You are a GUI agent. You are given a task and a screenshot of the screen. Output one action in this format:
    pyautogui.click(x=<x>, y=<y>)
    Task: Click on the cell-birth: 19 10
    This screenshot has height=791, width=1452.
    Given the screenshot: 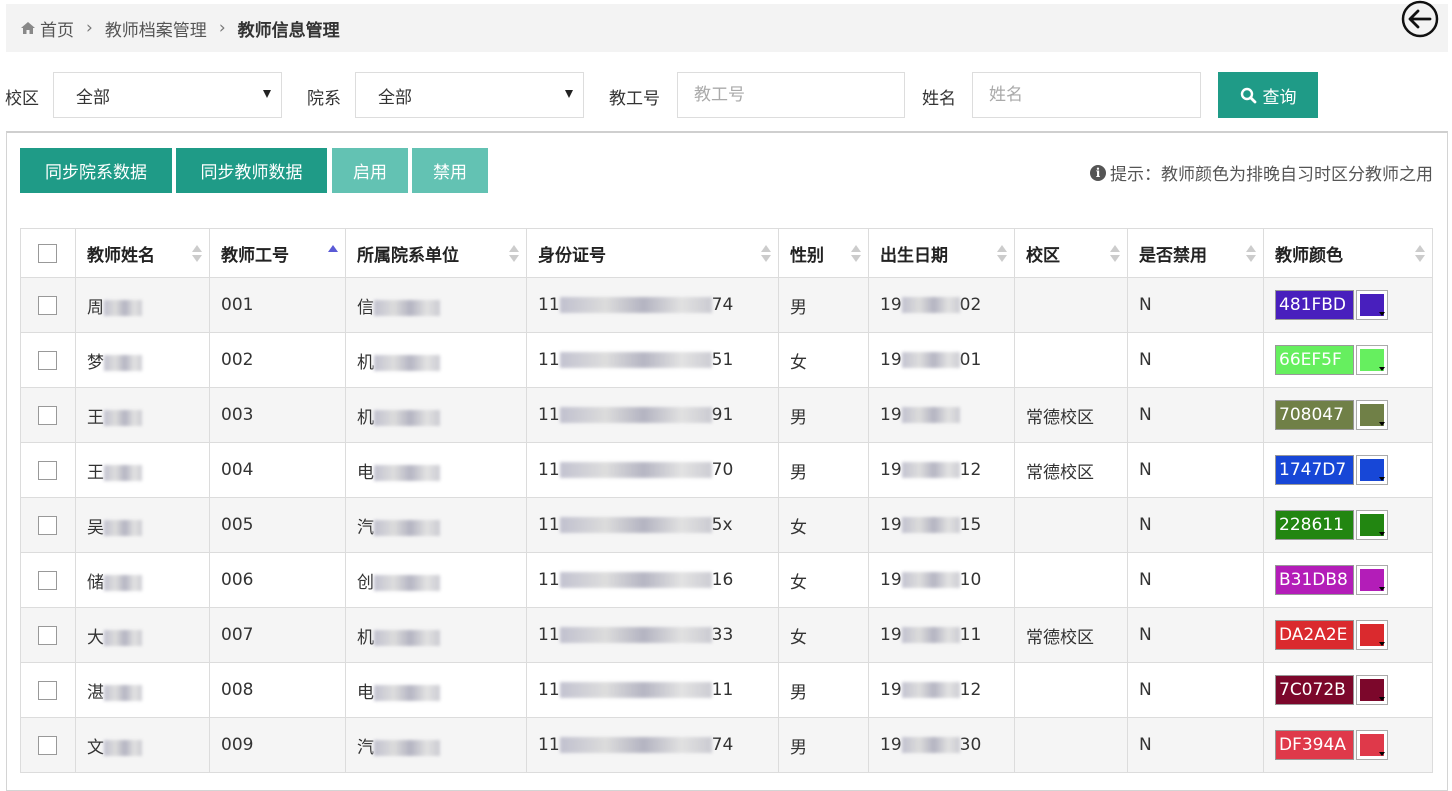 What is the action you would take?
    pyautogui.click(x=941, y=580)
    